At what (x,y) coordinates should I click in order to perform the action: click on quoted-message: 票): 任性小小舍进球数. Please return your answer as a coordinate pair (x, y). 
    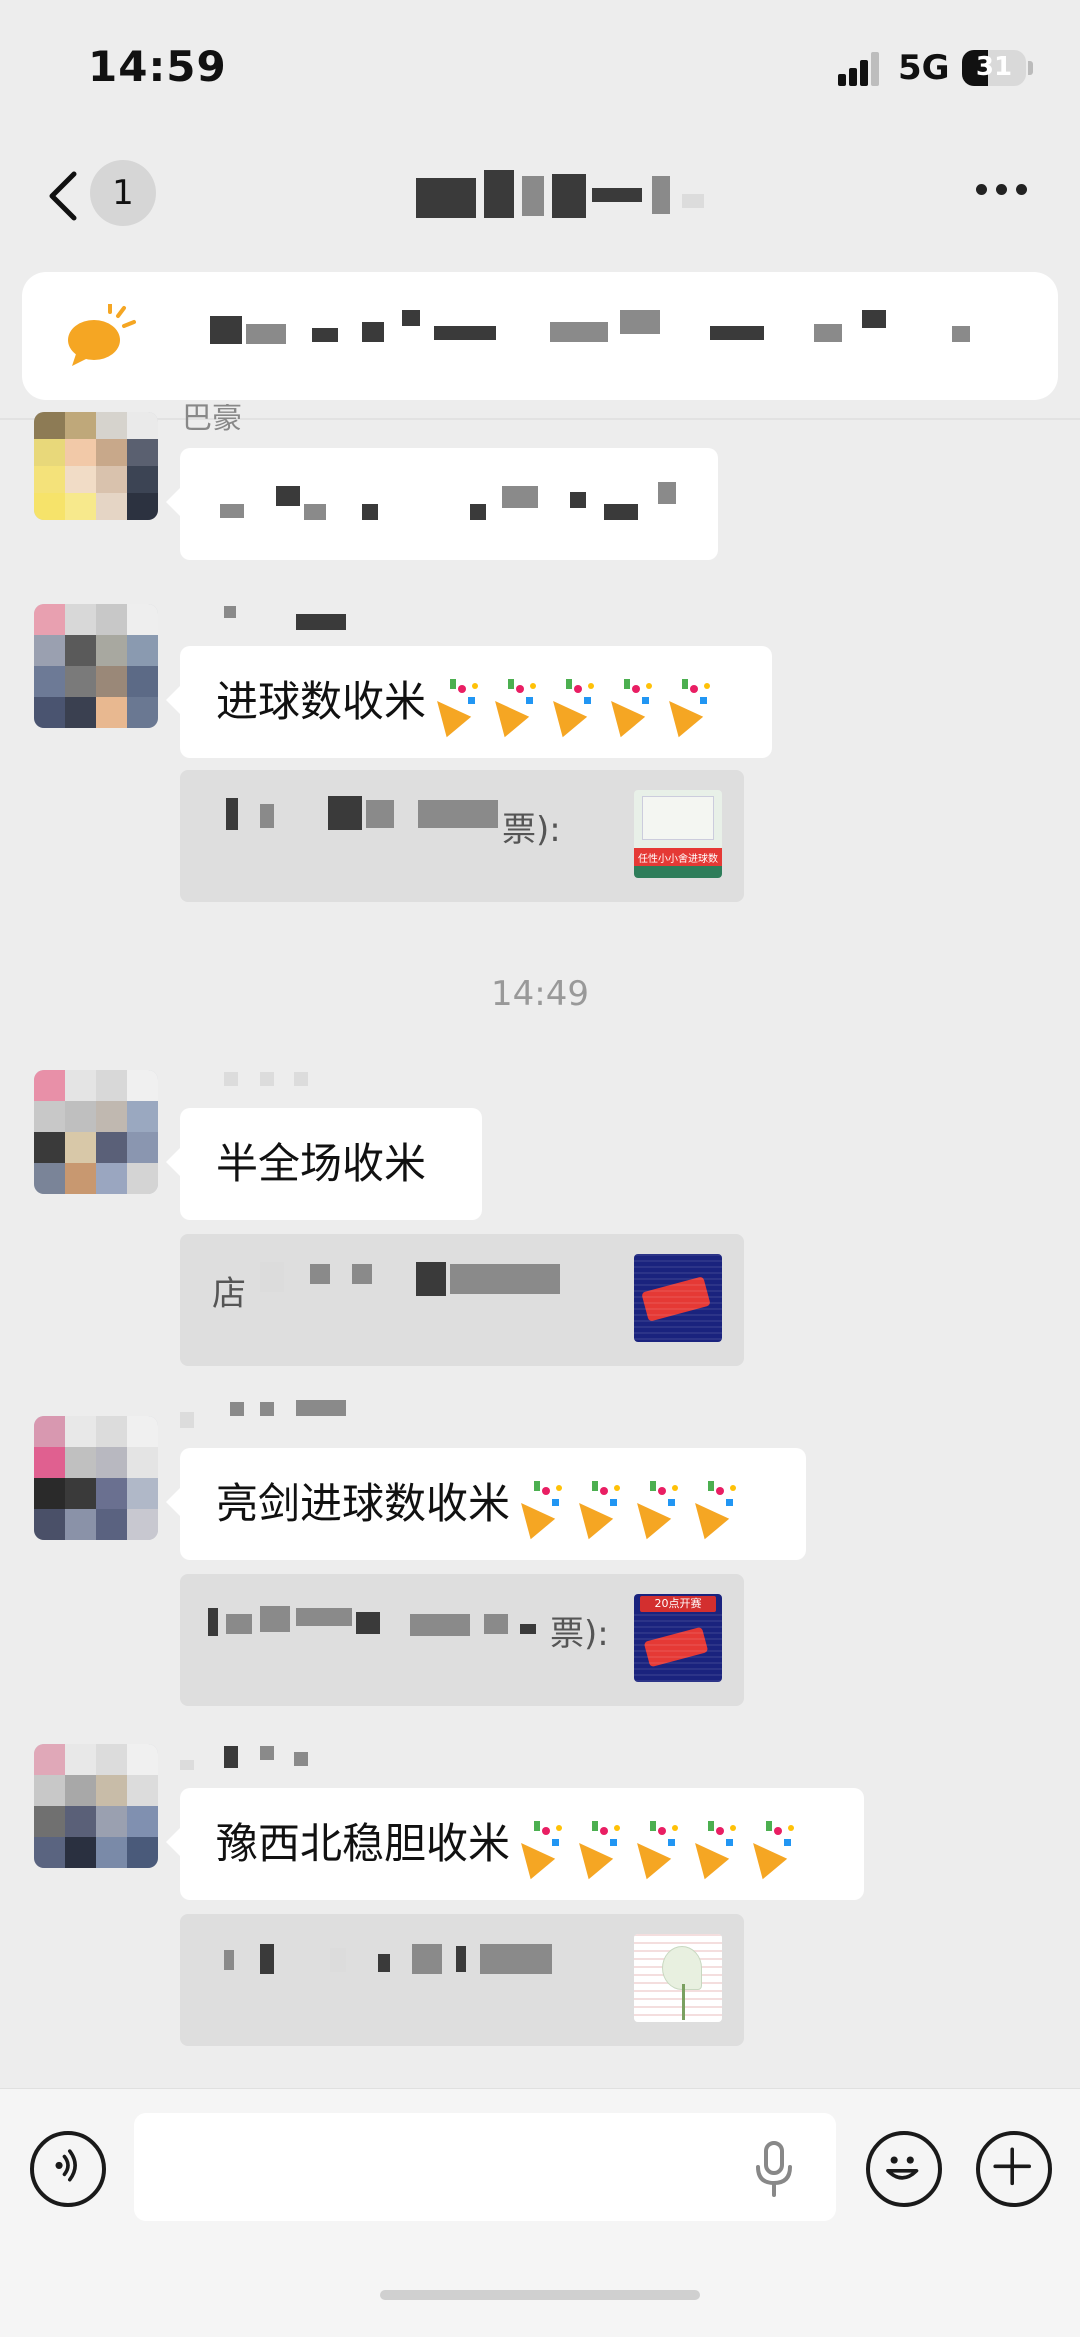
    Looking at the image, I should click on (462, 836).